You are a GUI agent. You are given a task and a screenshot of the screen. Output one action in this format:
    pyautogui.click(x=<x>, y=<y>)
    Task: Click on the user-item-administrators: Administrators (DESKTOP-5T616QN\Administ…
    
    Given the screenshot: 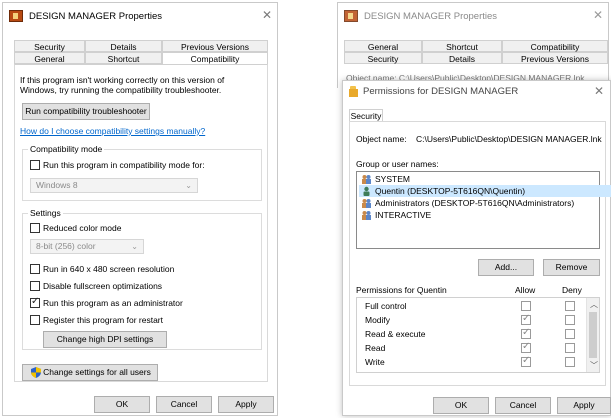 What is the action you would take?
    pyautogui.click(x=485, y=203)
    